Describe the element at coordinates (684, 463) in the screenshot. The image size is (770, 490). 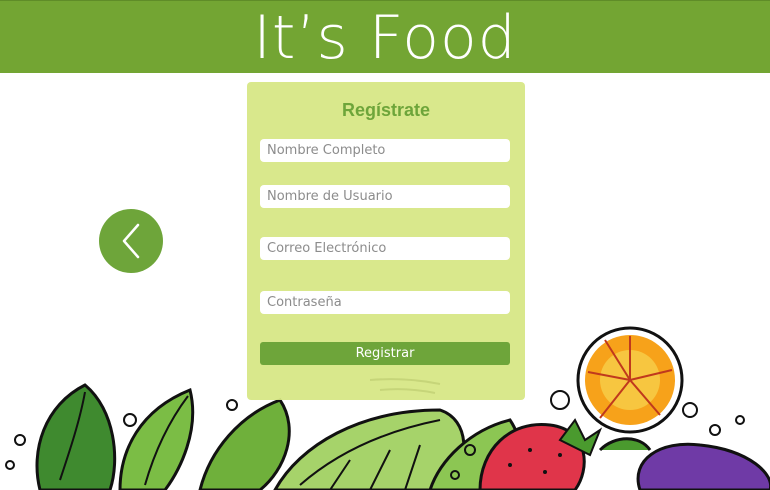
I see `eggplant-illustration` at that location.